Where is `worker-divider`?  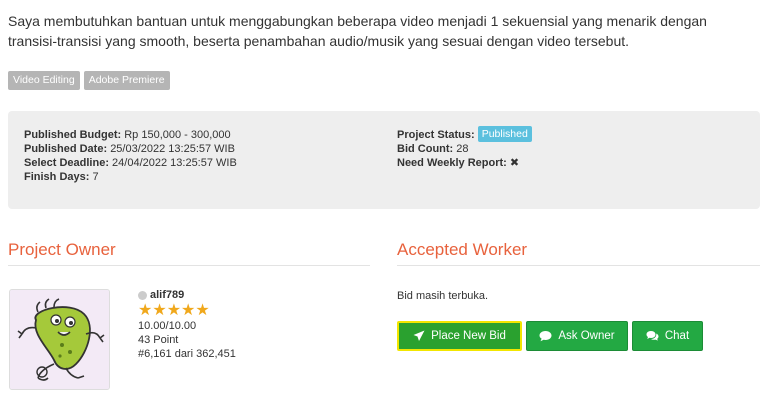
worker-divider is located at coordinates (578, 265).